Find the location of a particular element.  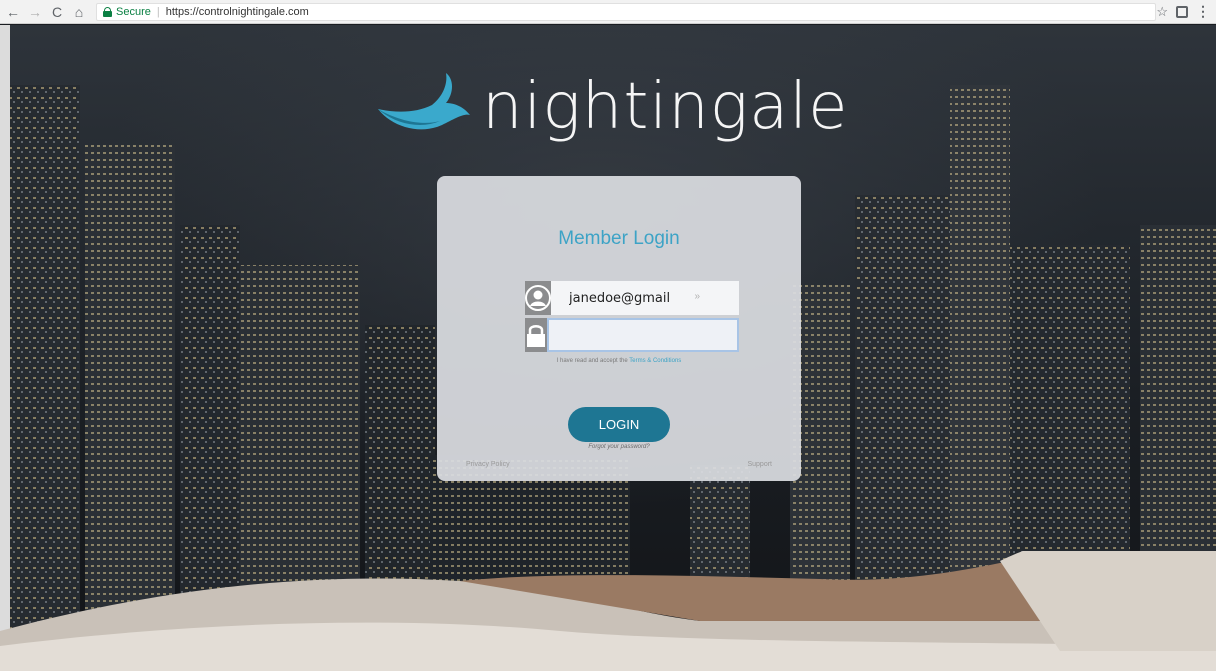

password-input is located at coordinates (643, 335).